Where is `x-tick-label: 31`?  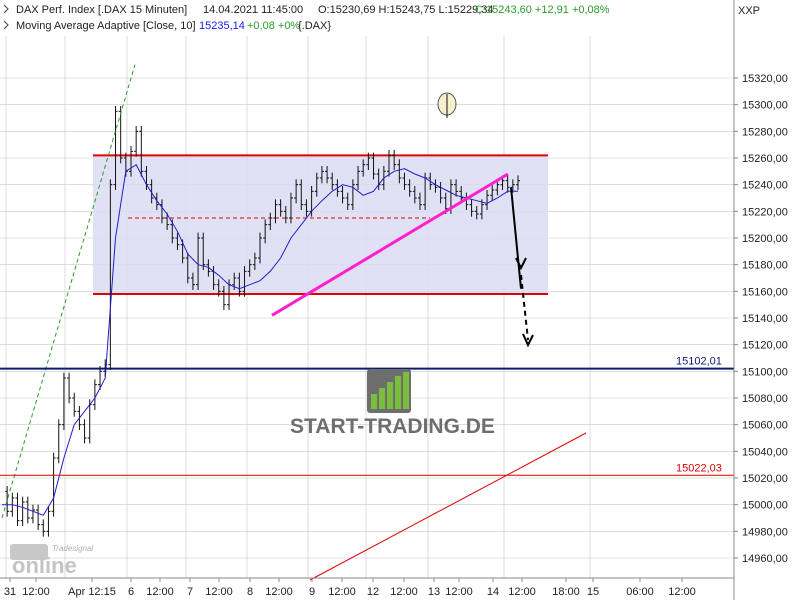 x-tick-label: 31 is located at coordinates (10, 592).